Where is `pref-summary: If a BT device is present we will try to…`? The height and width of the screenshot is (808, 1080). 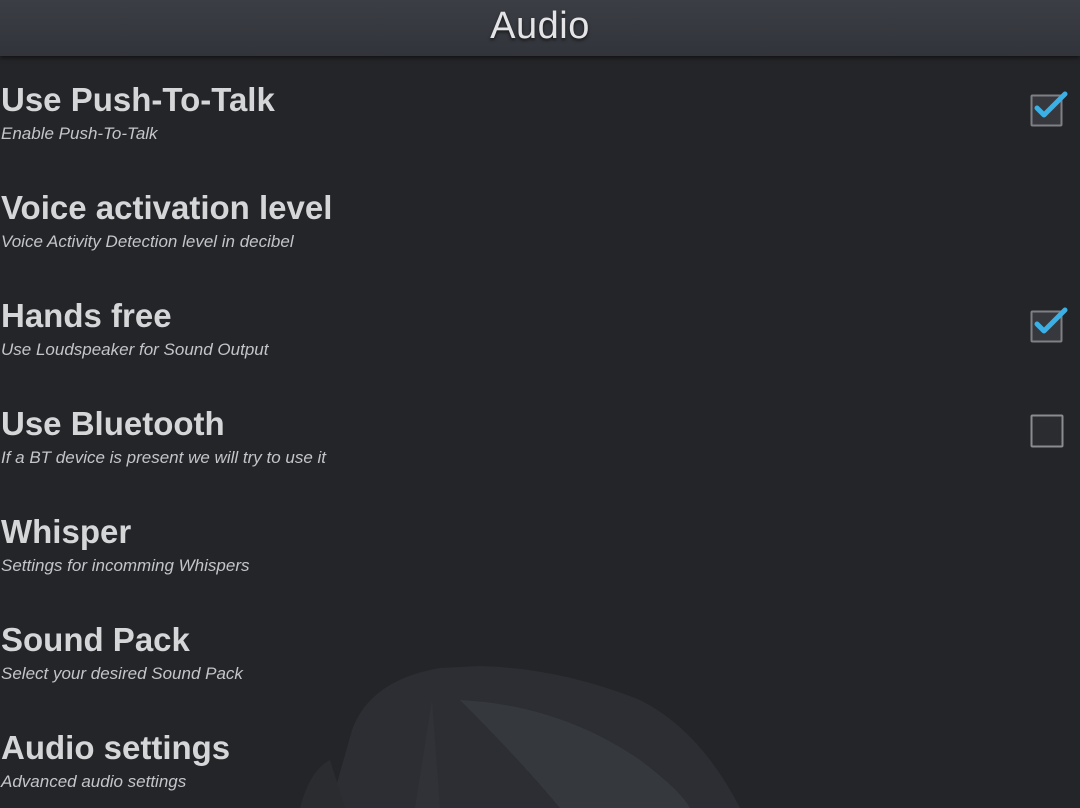 pref-summary: If a BT device is present we will try to… is located at coordinates (164, 457).